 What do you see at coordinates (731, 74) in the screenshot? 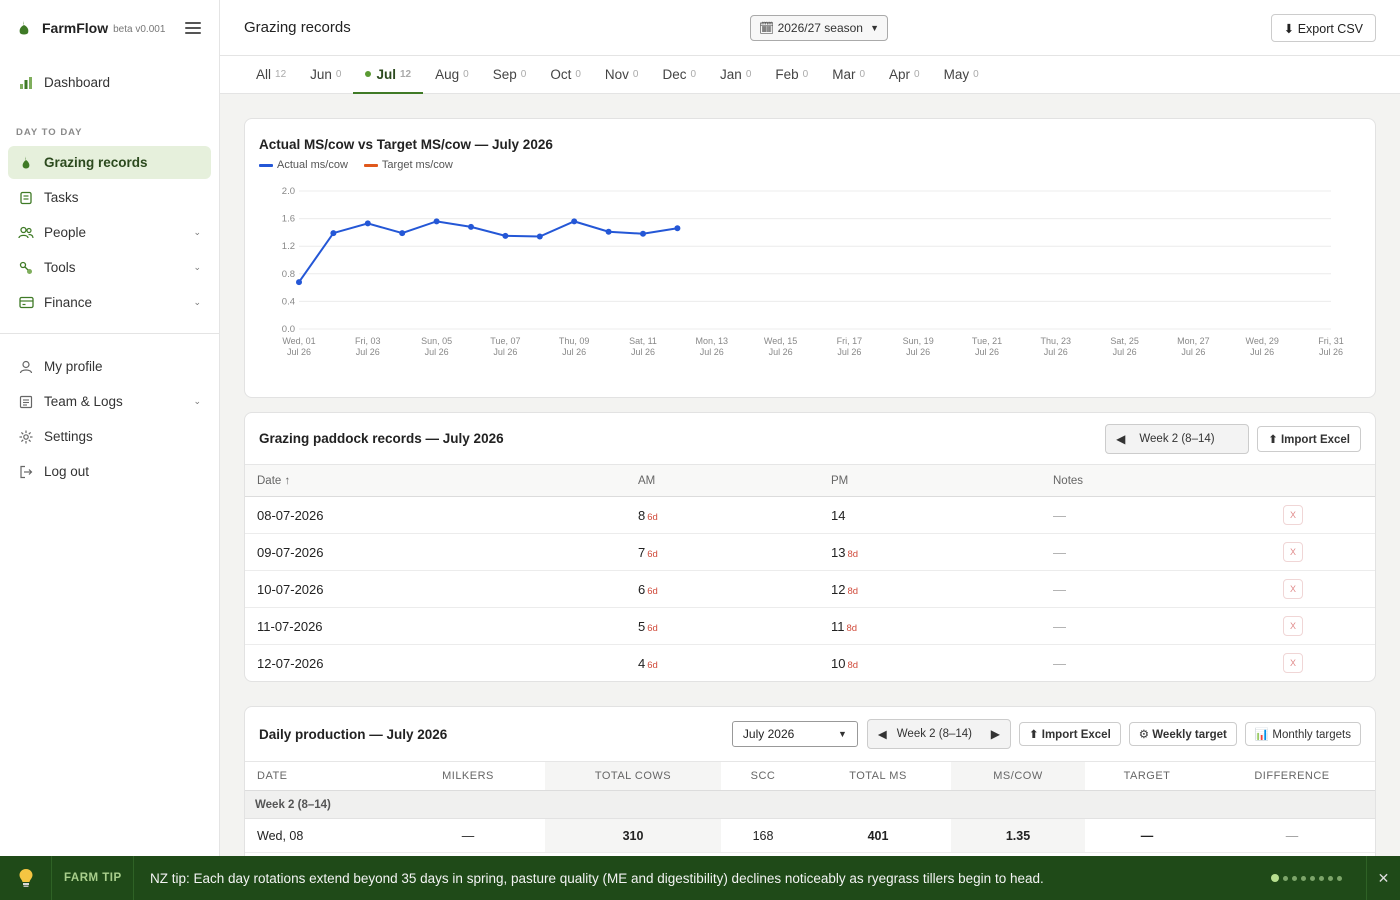
I see `tab-label: Jan` at bounding box center [731, 74].